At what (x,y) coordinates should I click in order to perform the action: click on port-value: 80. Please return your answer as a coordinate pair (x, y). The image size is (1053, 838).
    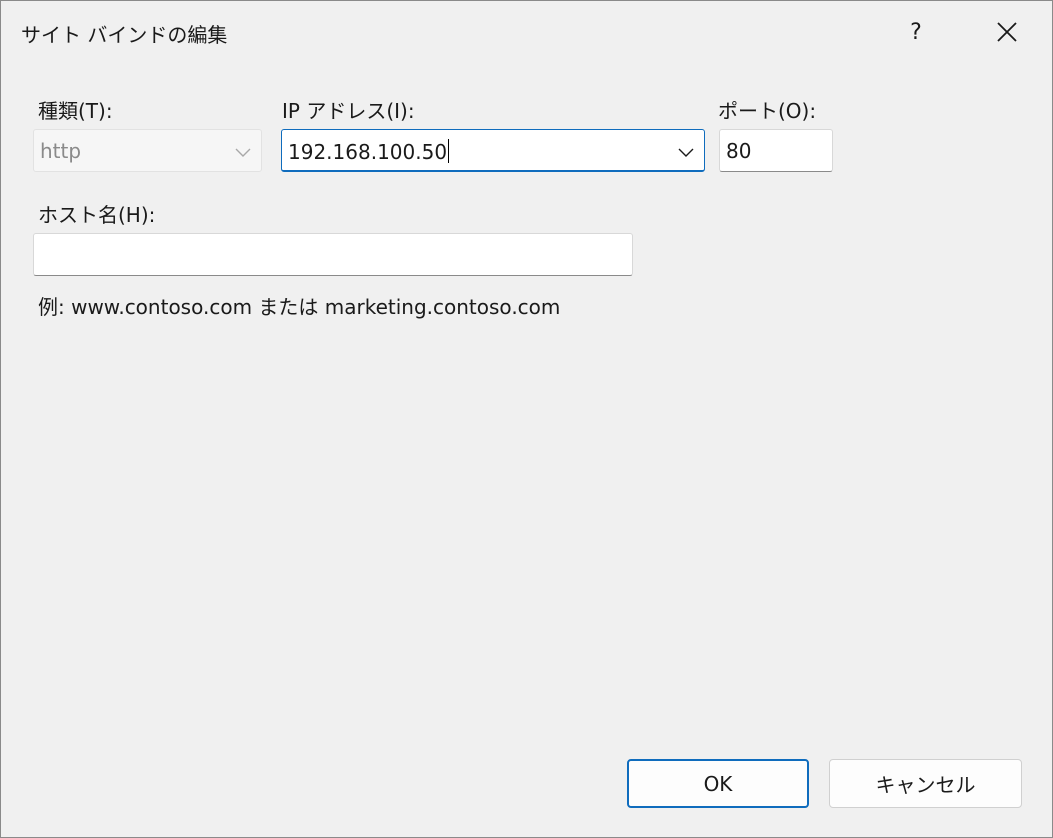
    Looking at the image, I should click on (739, 151).